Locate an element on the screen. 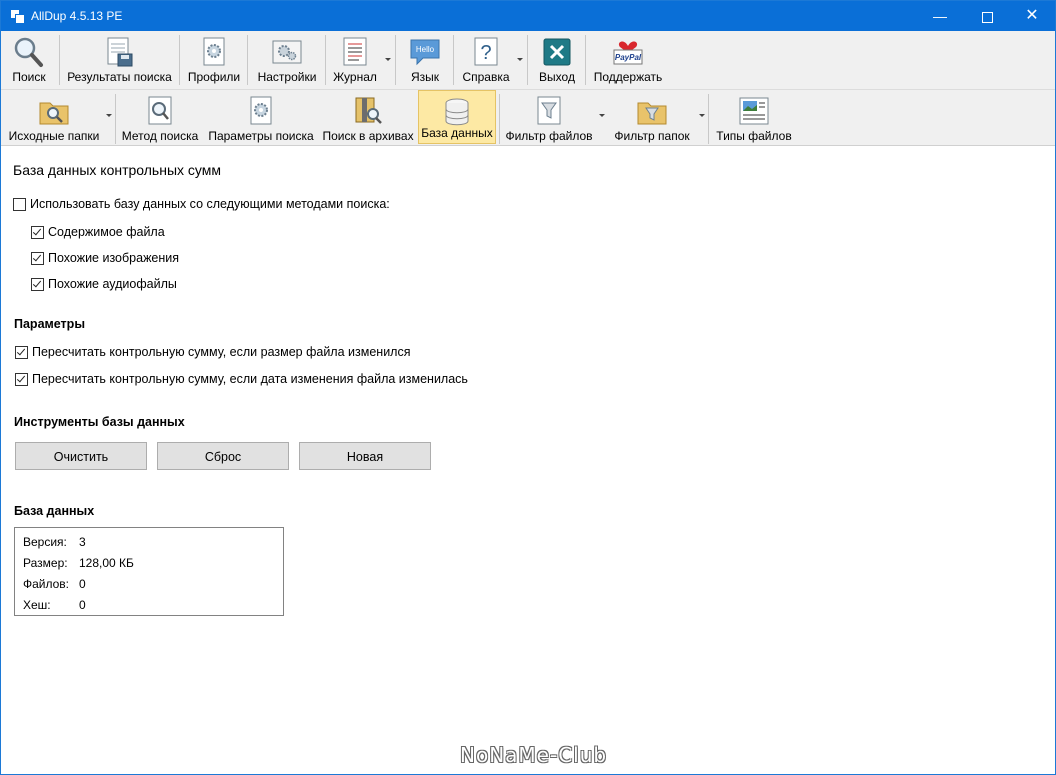 This screenshot has height=775, width=1056. database-info-box: Версия: 3 Размер: 128,00 КБ Файлов: 0 Хеш: 0 is located at coordinates (149, 571).